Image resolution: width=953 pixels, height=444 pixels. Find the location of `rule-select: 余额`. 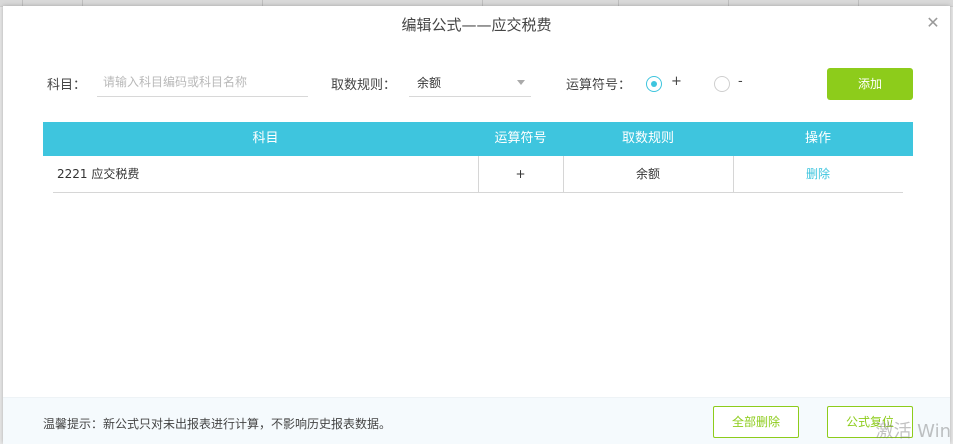

rule-select: 余额 is located at coordinates (470, 82).